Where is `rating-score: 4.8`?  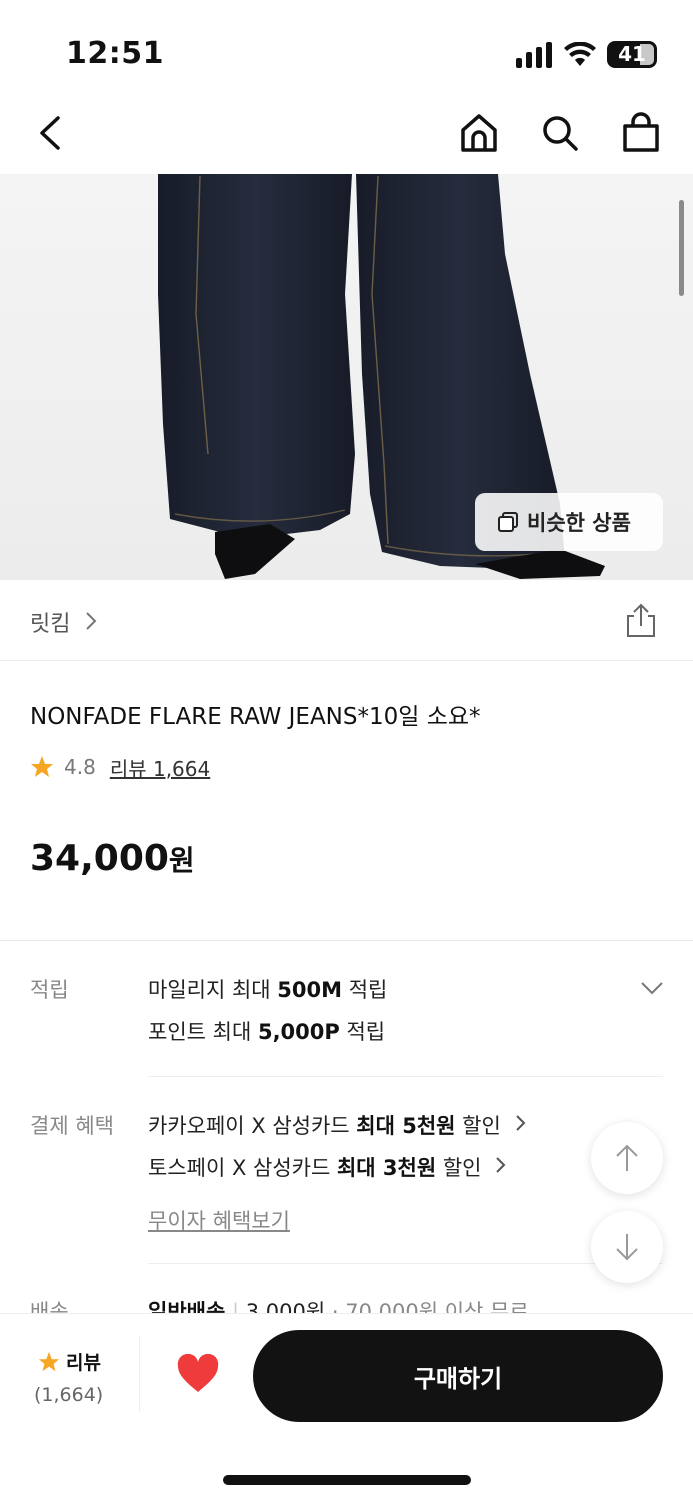
rating-score: 4.8 is located at coordinates (80, 767).